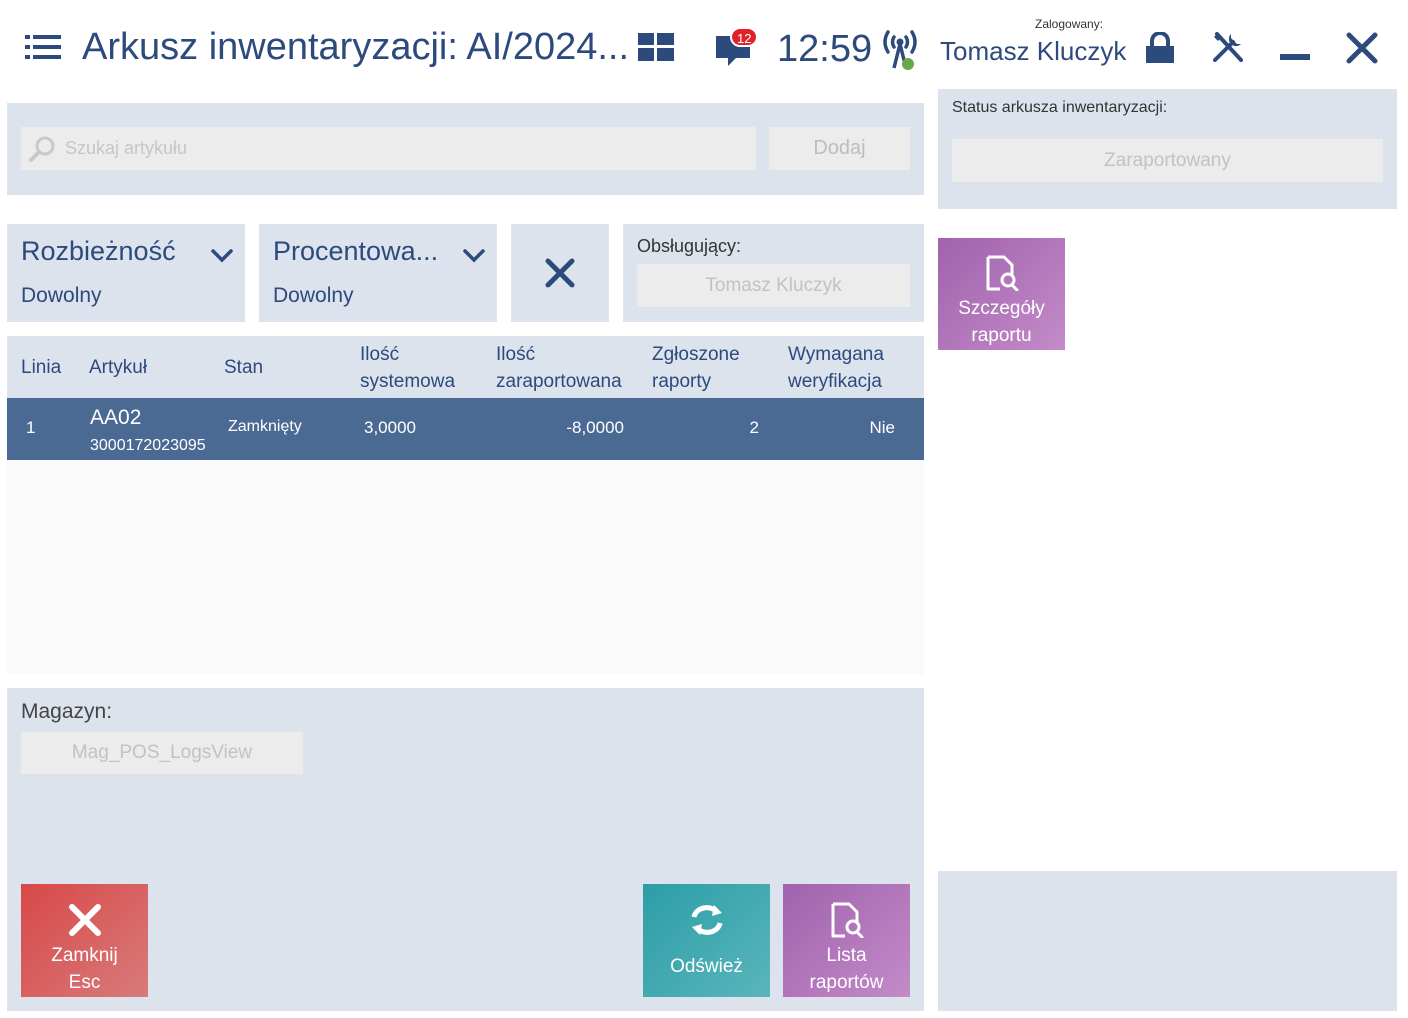 The width and height of the screenshot is (1408, 1018). Describe the element at coordinates (846, 955) in the screenshot. I see `reports-list-label-line1: Lista` at that location.